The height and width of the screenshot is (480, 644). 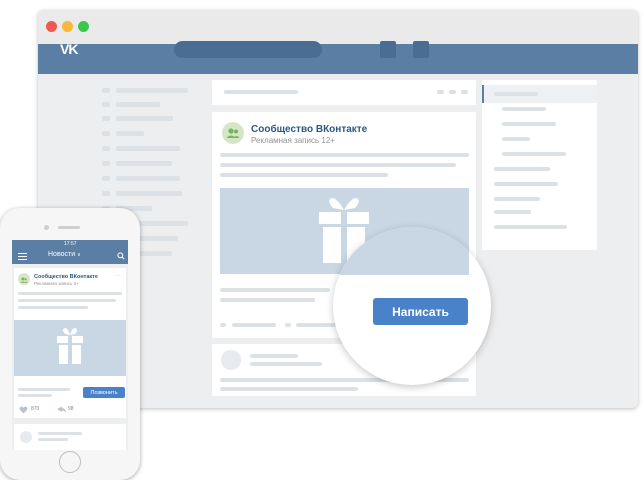 I want to click on post-image, so click(x=70, y=348).